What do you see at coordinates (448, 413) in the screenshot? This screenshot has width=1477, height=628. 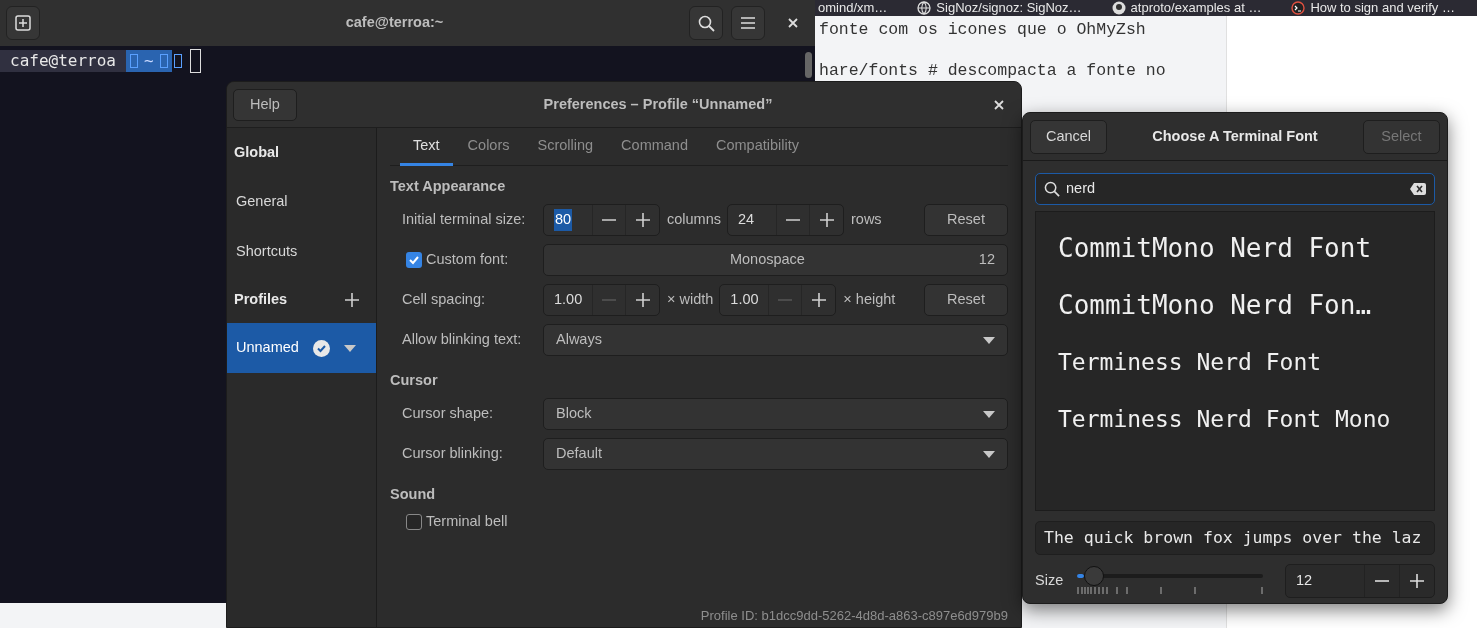 I see `field-label: Cursor shape:` at bounding box center [448, 413].